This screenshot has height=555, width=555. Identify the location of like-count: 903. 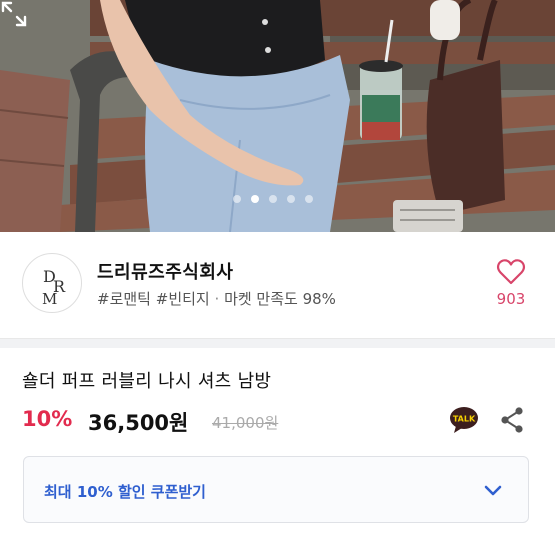
(511, 299).